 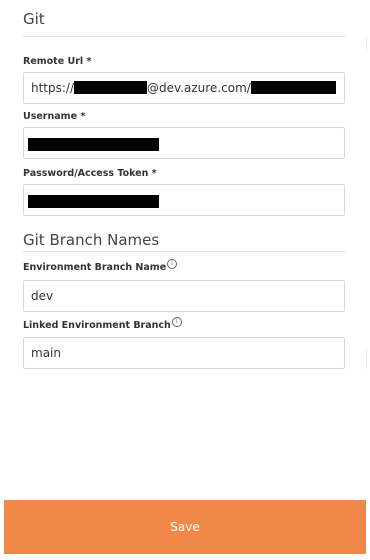 I want to click on remote-url-input: https:// @dev.azure.com/, so click(x=184, y=88).